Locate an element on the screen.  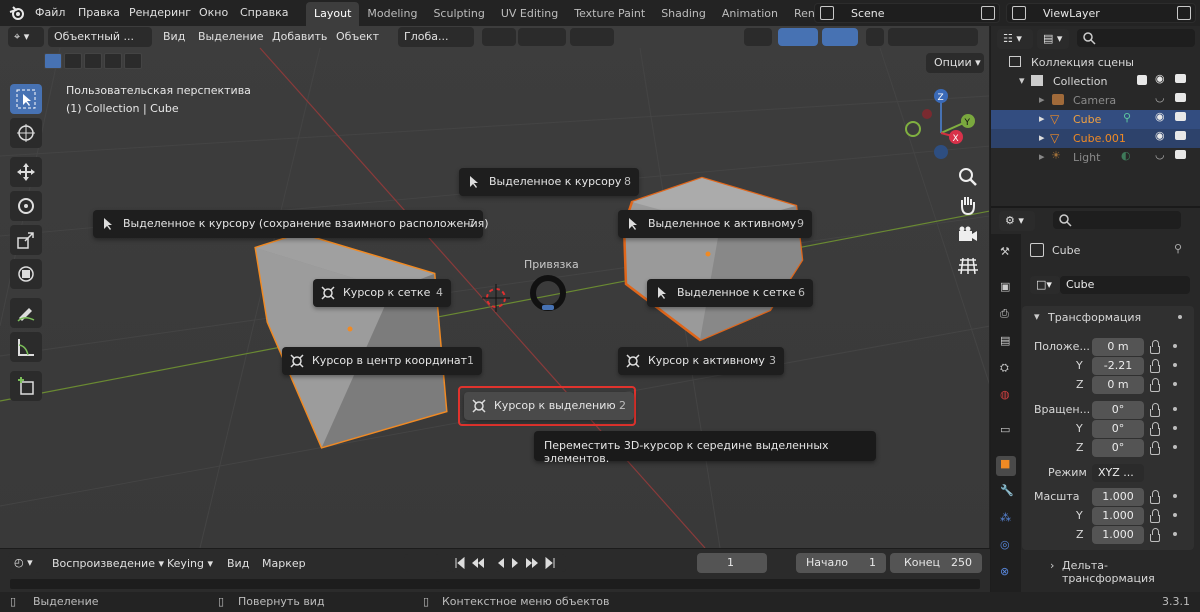
timeline-view-menu: Вид is located at coordinates (238, 563).